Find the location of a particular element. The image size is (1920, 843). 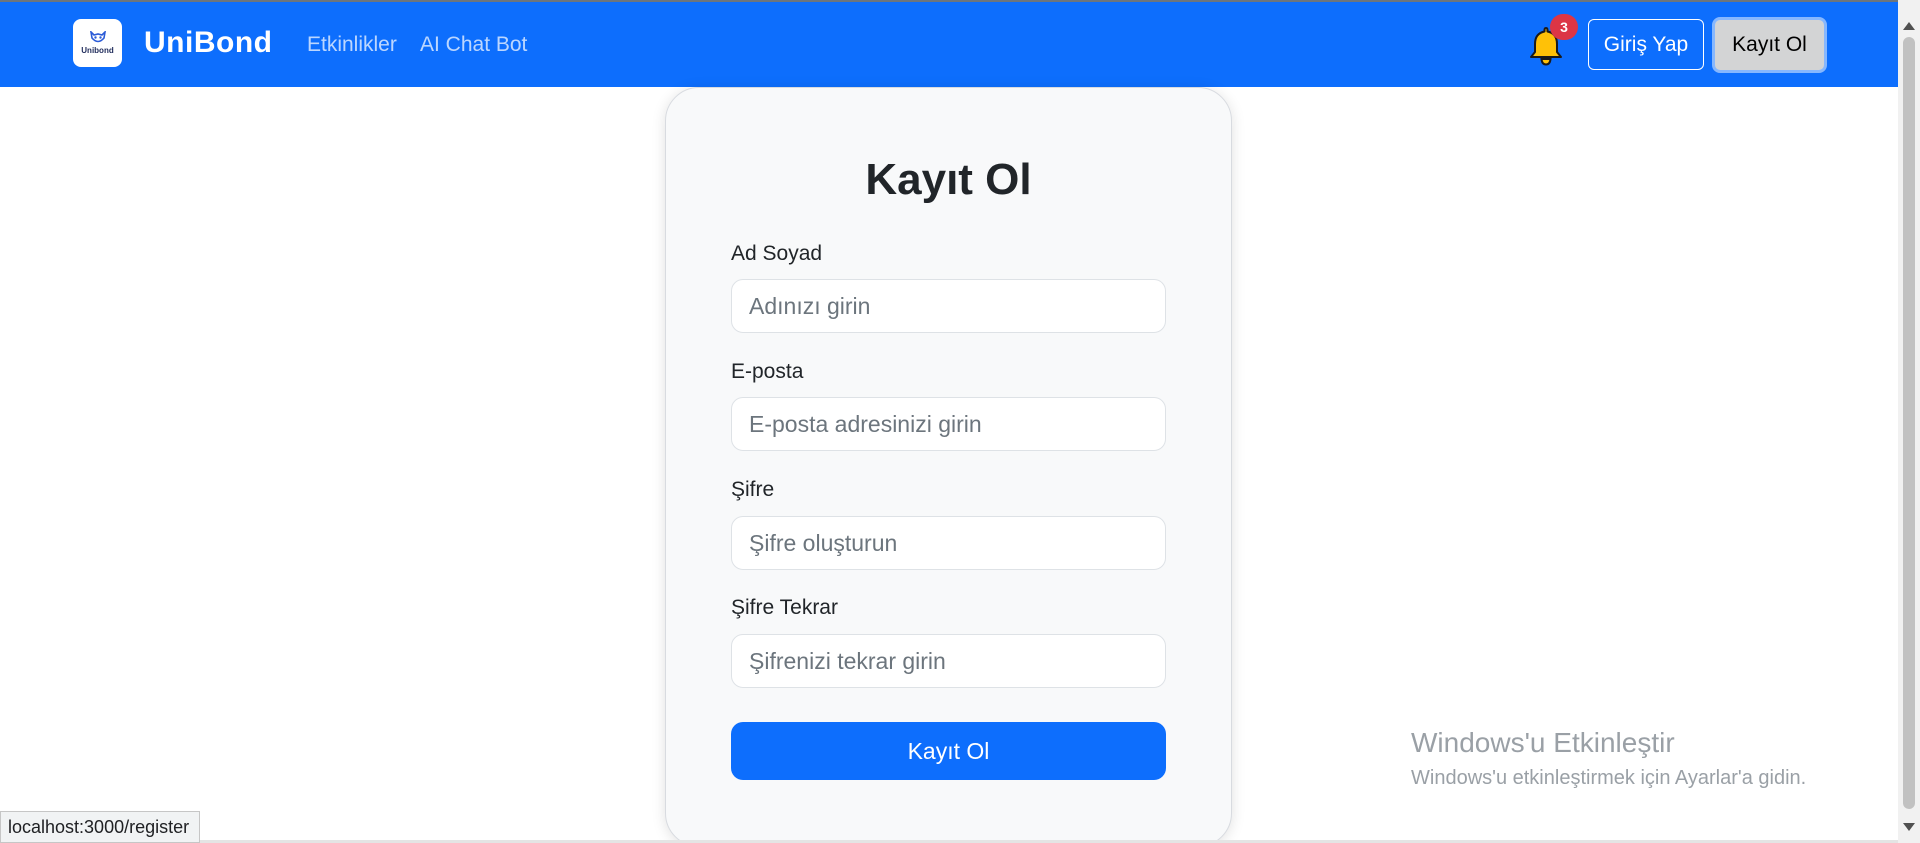

register-nav-button: Kayıt Ol is located at coordinates (1769, 45).